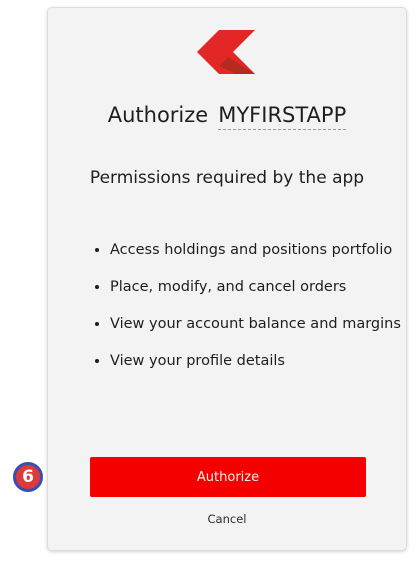 The height and width of the screenshot is (563, 420). I want to click on title-prefix: Authorize, so click(158, 115).